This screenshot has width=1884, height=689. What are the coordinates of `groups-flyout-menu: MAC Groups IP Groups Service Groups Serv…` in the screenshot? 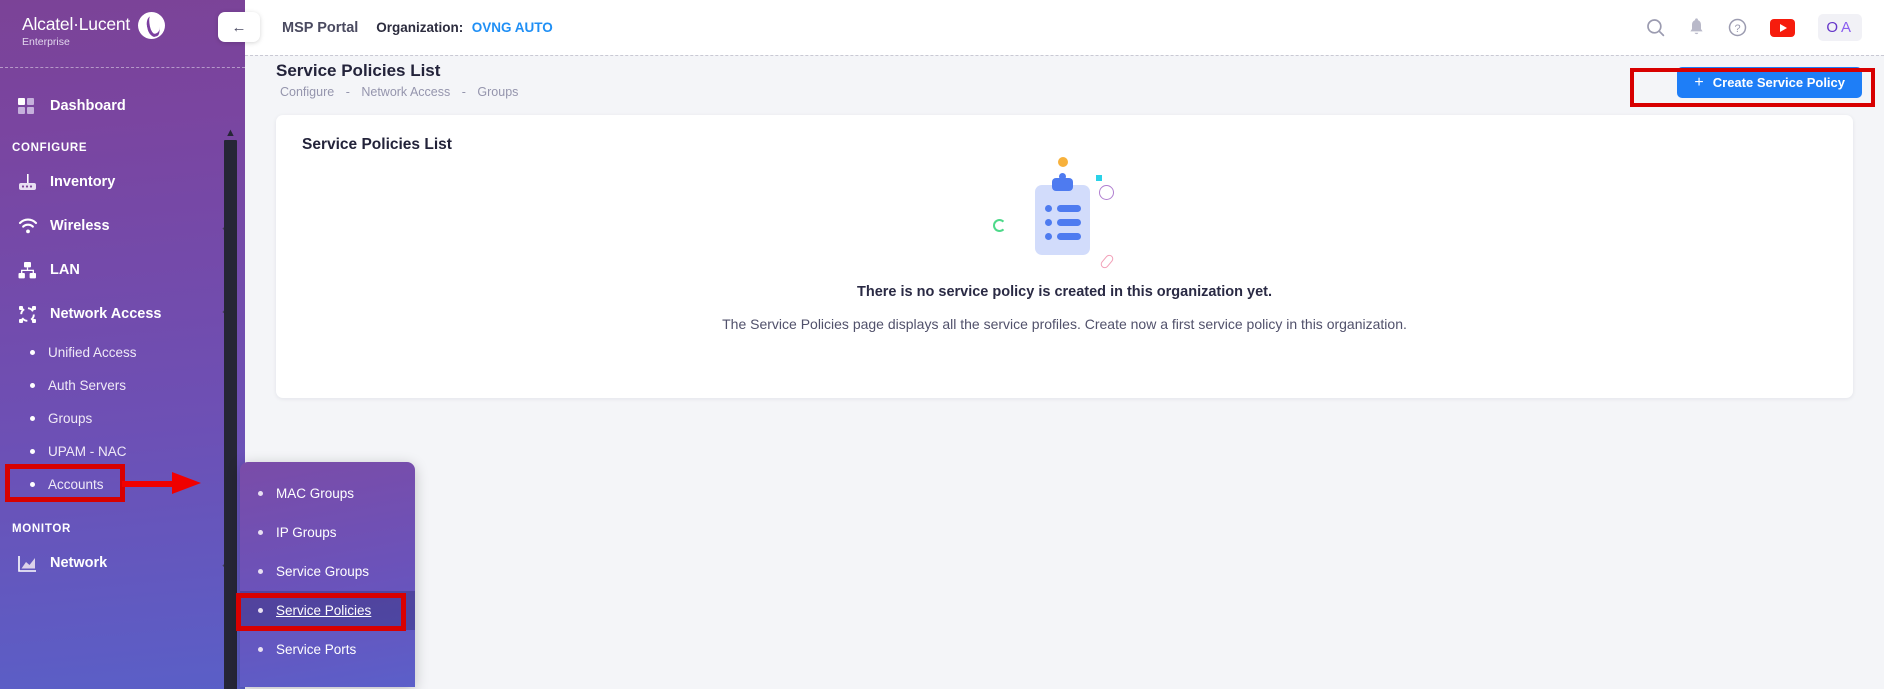 It's located at (327, 574).